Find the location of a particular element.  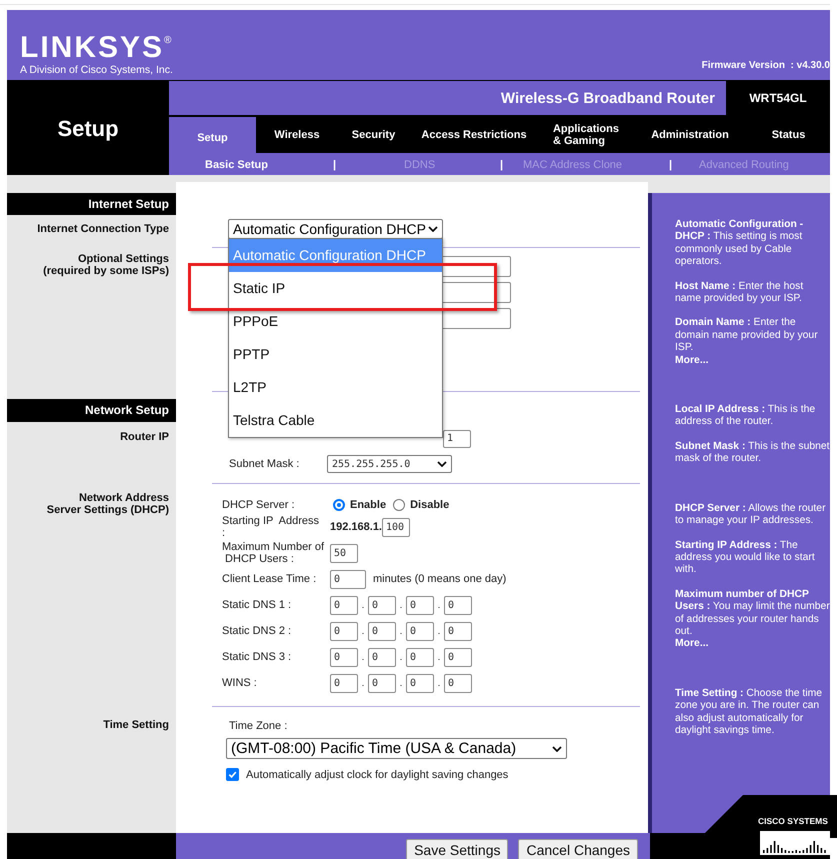

tab: Security is located at coordinates (373, 135).